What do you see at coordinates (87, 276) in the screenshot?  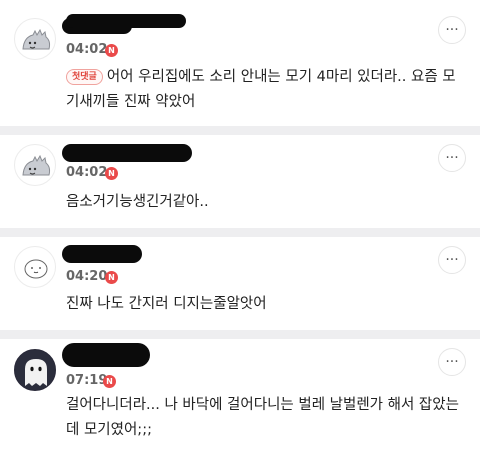 I see `comment-time: 04:20` at bounding box center [87, 276].